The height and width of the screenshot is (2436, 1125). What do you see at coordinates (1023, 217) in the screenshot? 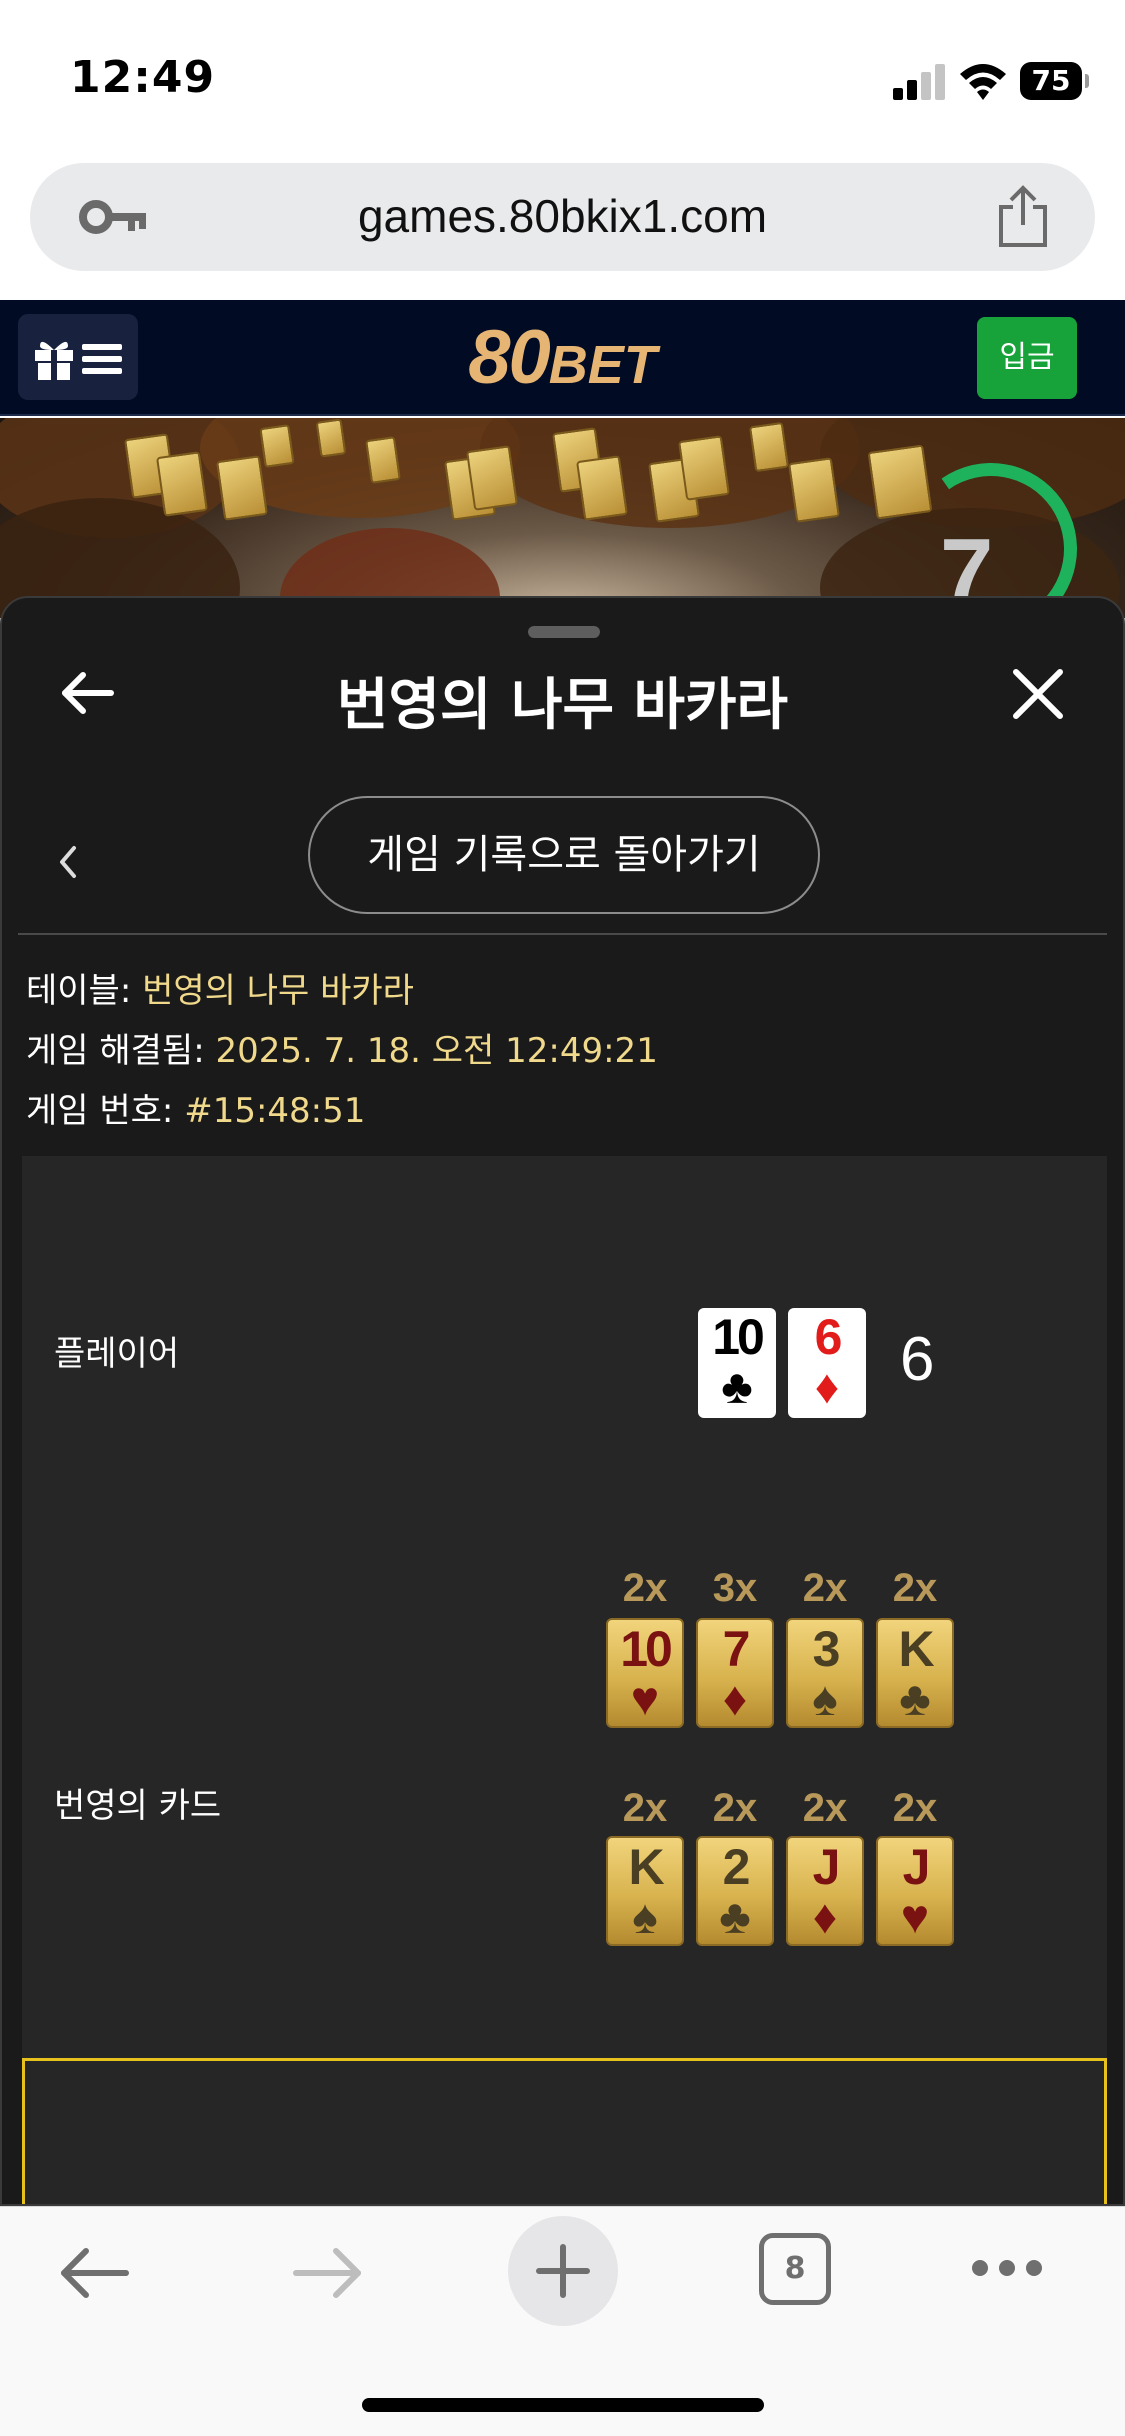
I see `share-icon` at bounding box center [1023, 217].